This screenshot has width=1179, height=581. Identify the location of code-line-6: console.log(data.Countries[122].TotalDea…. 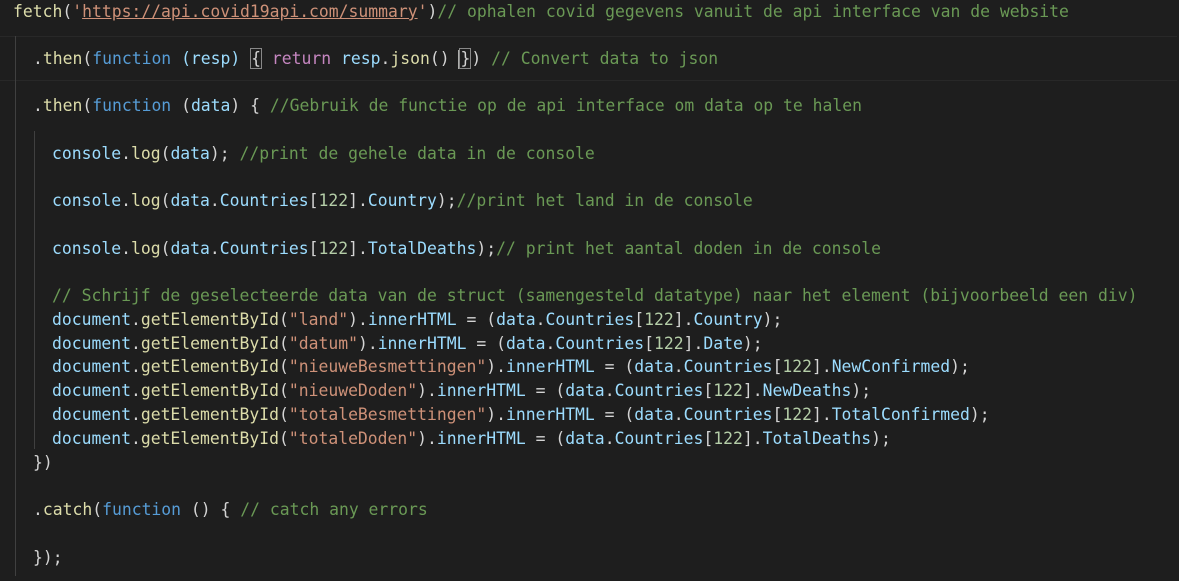
(615, 248).